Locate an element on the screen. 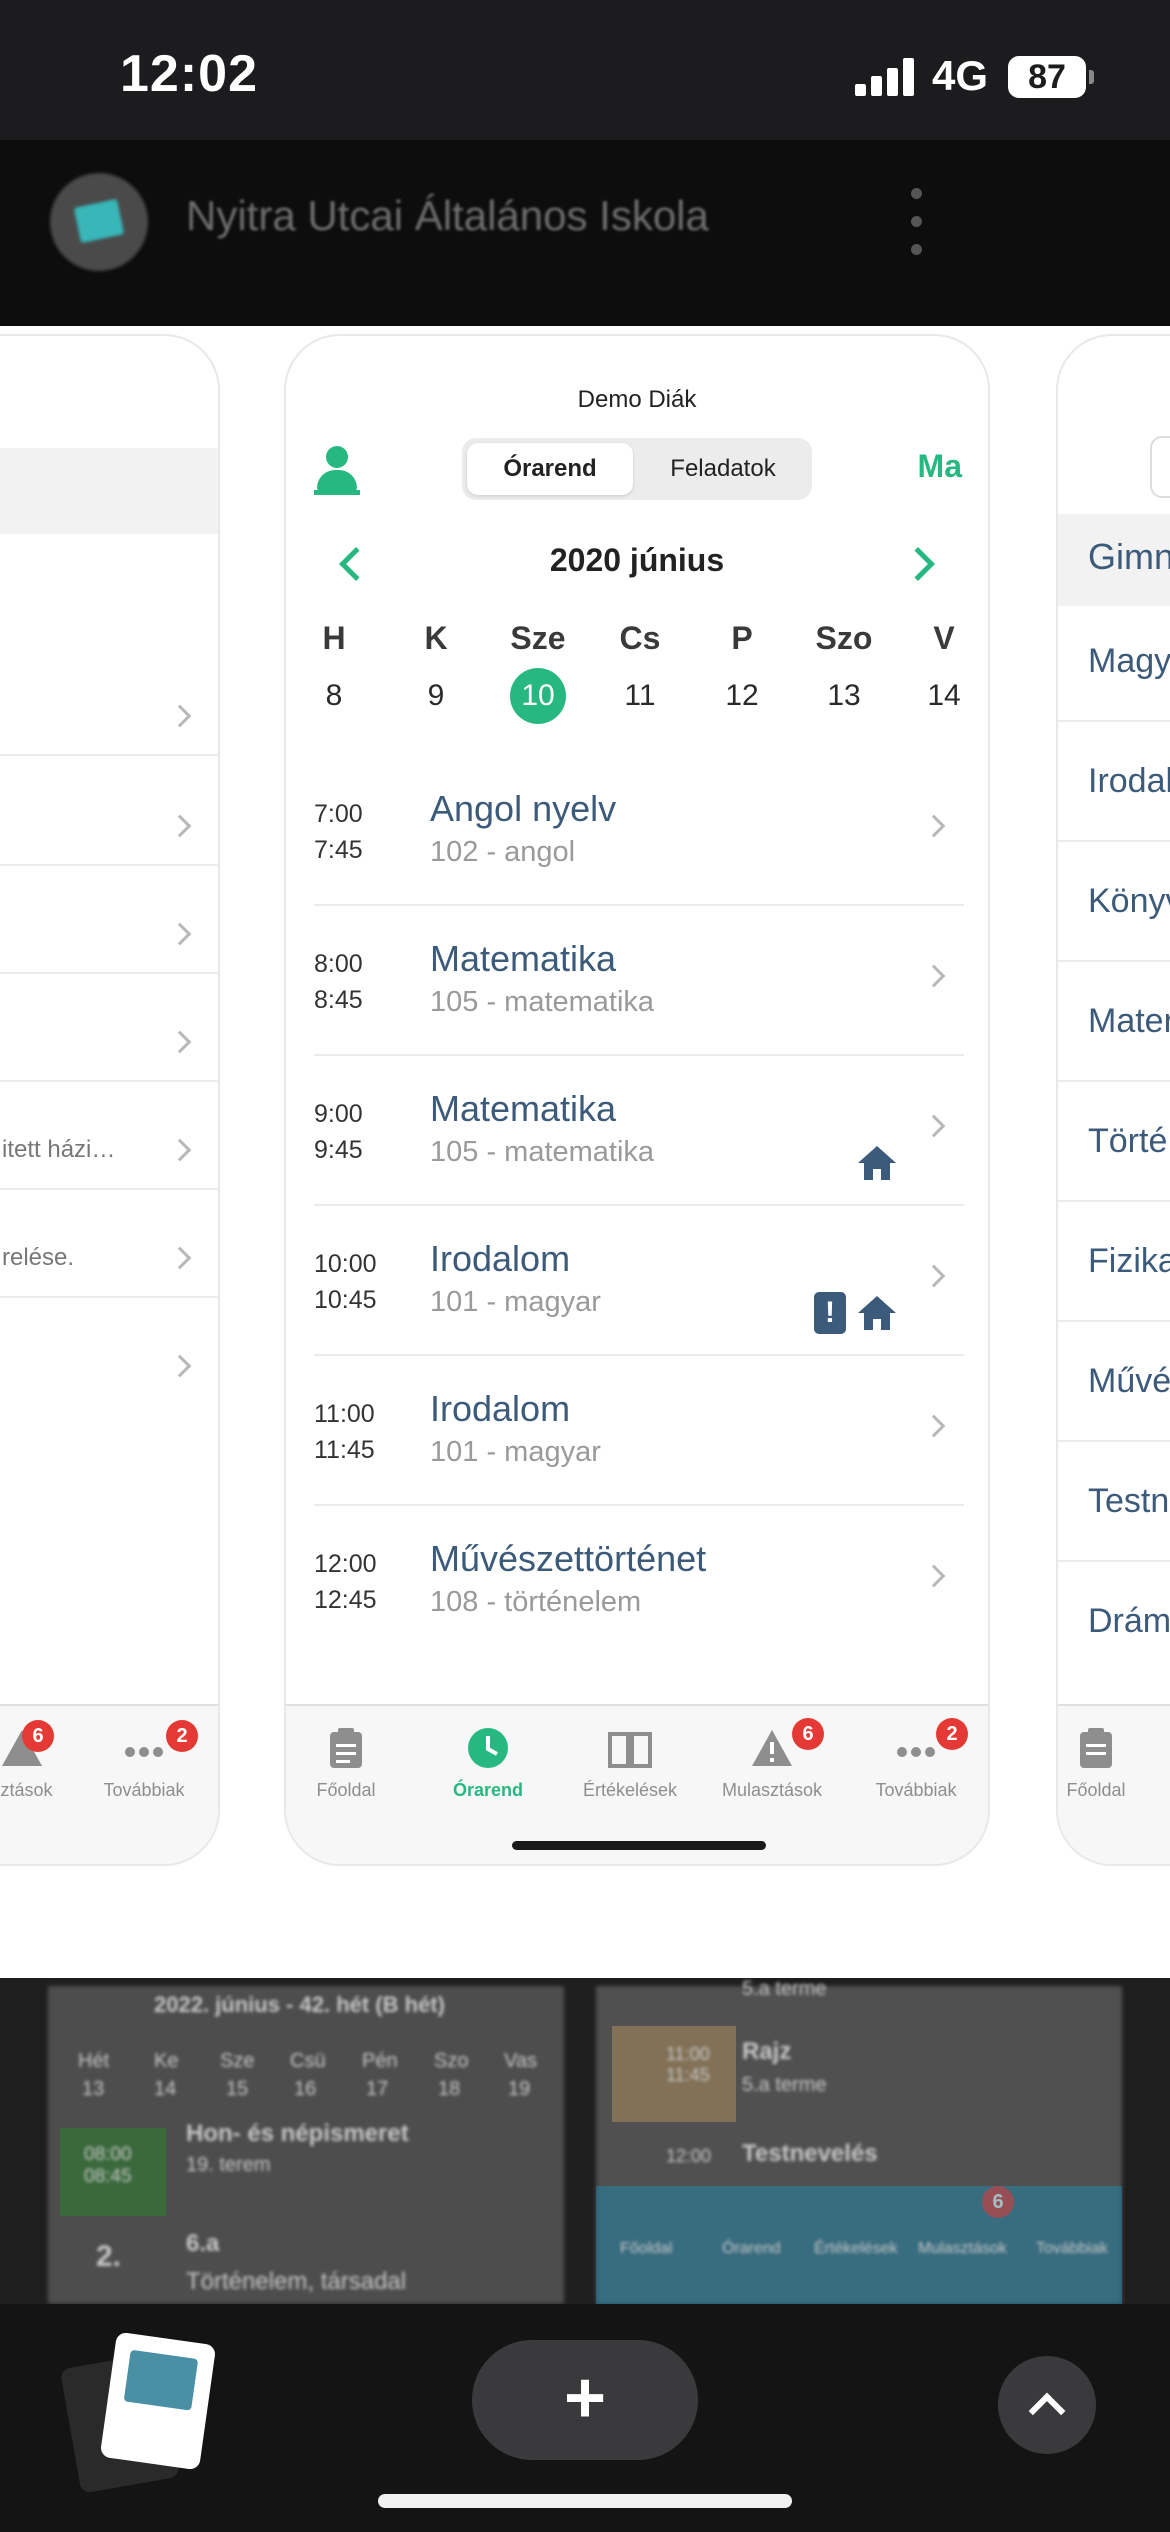  tab-bar: Főoldal is located at coordinates (1114, 1784).